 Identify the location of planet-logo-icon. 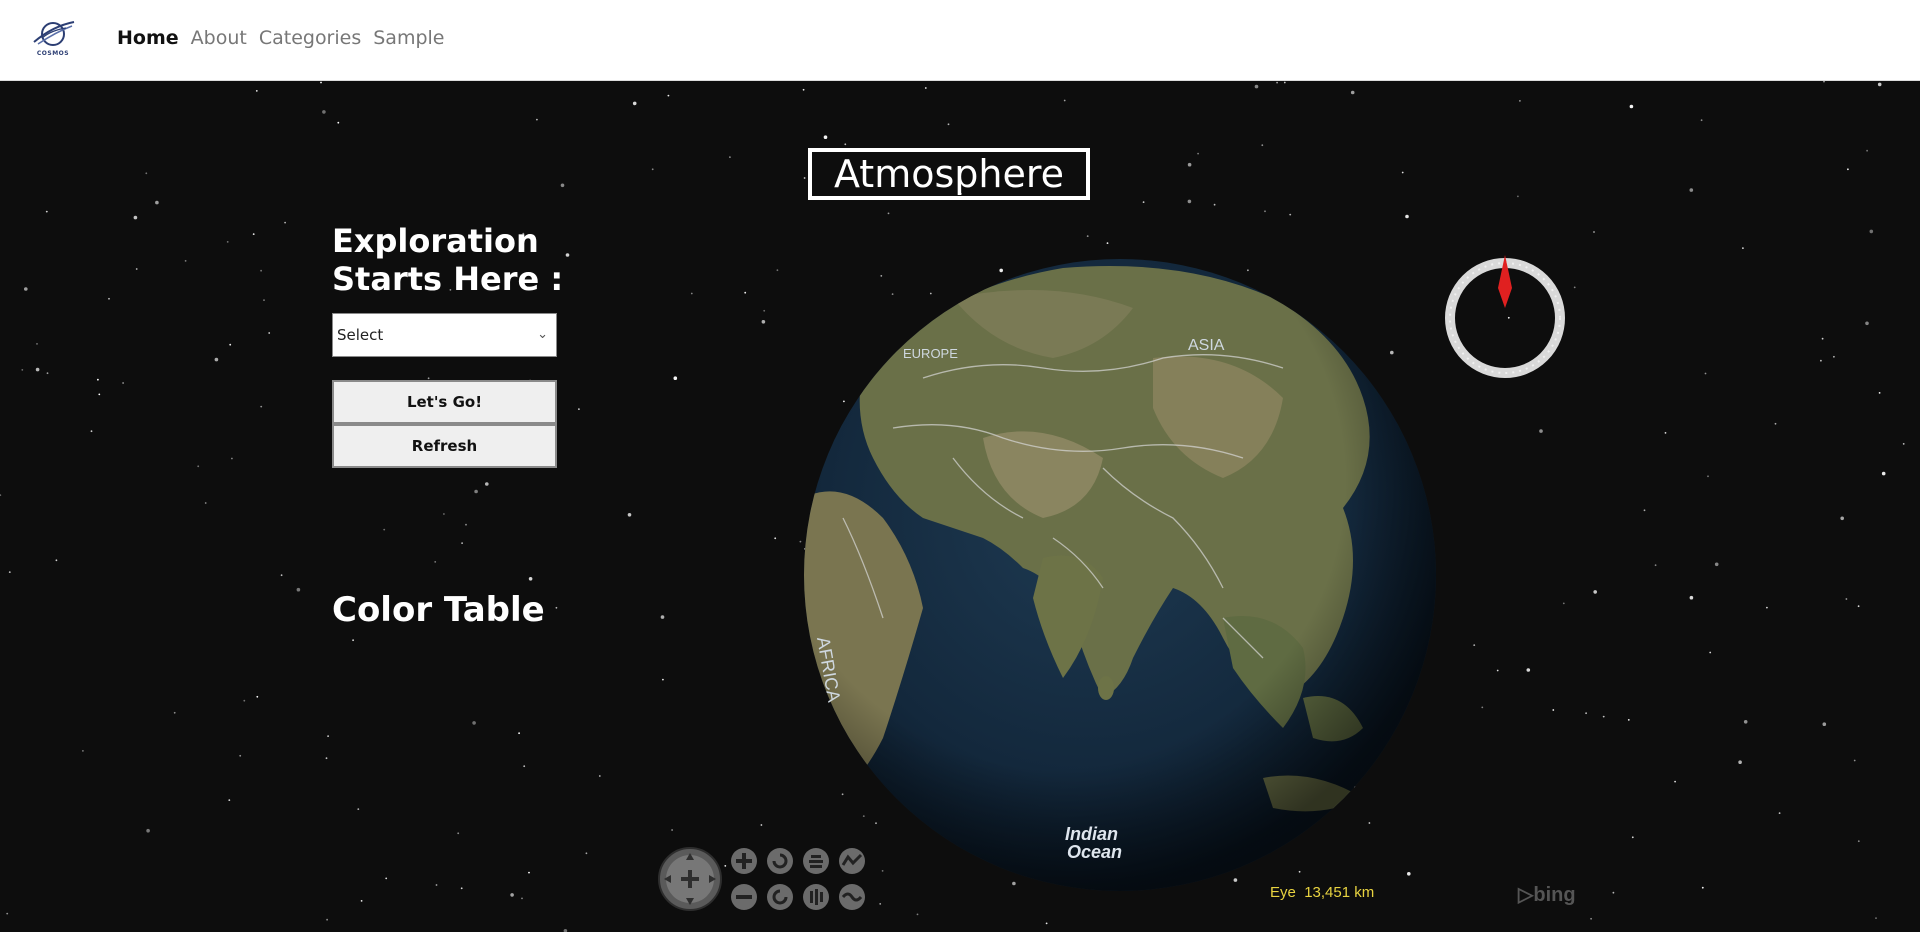
(54, 33).